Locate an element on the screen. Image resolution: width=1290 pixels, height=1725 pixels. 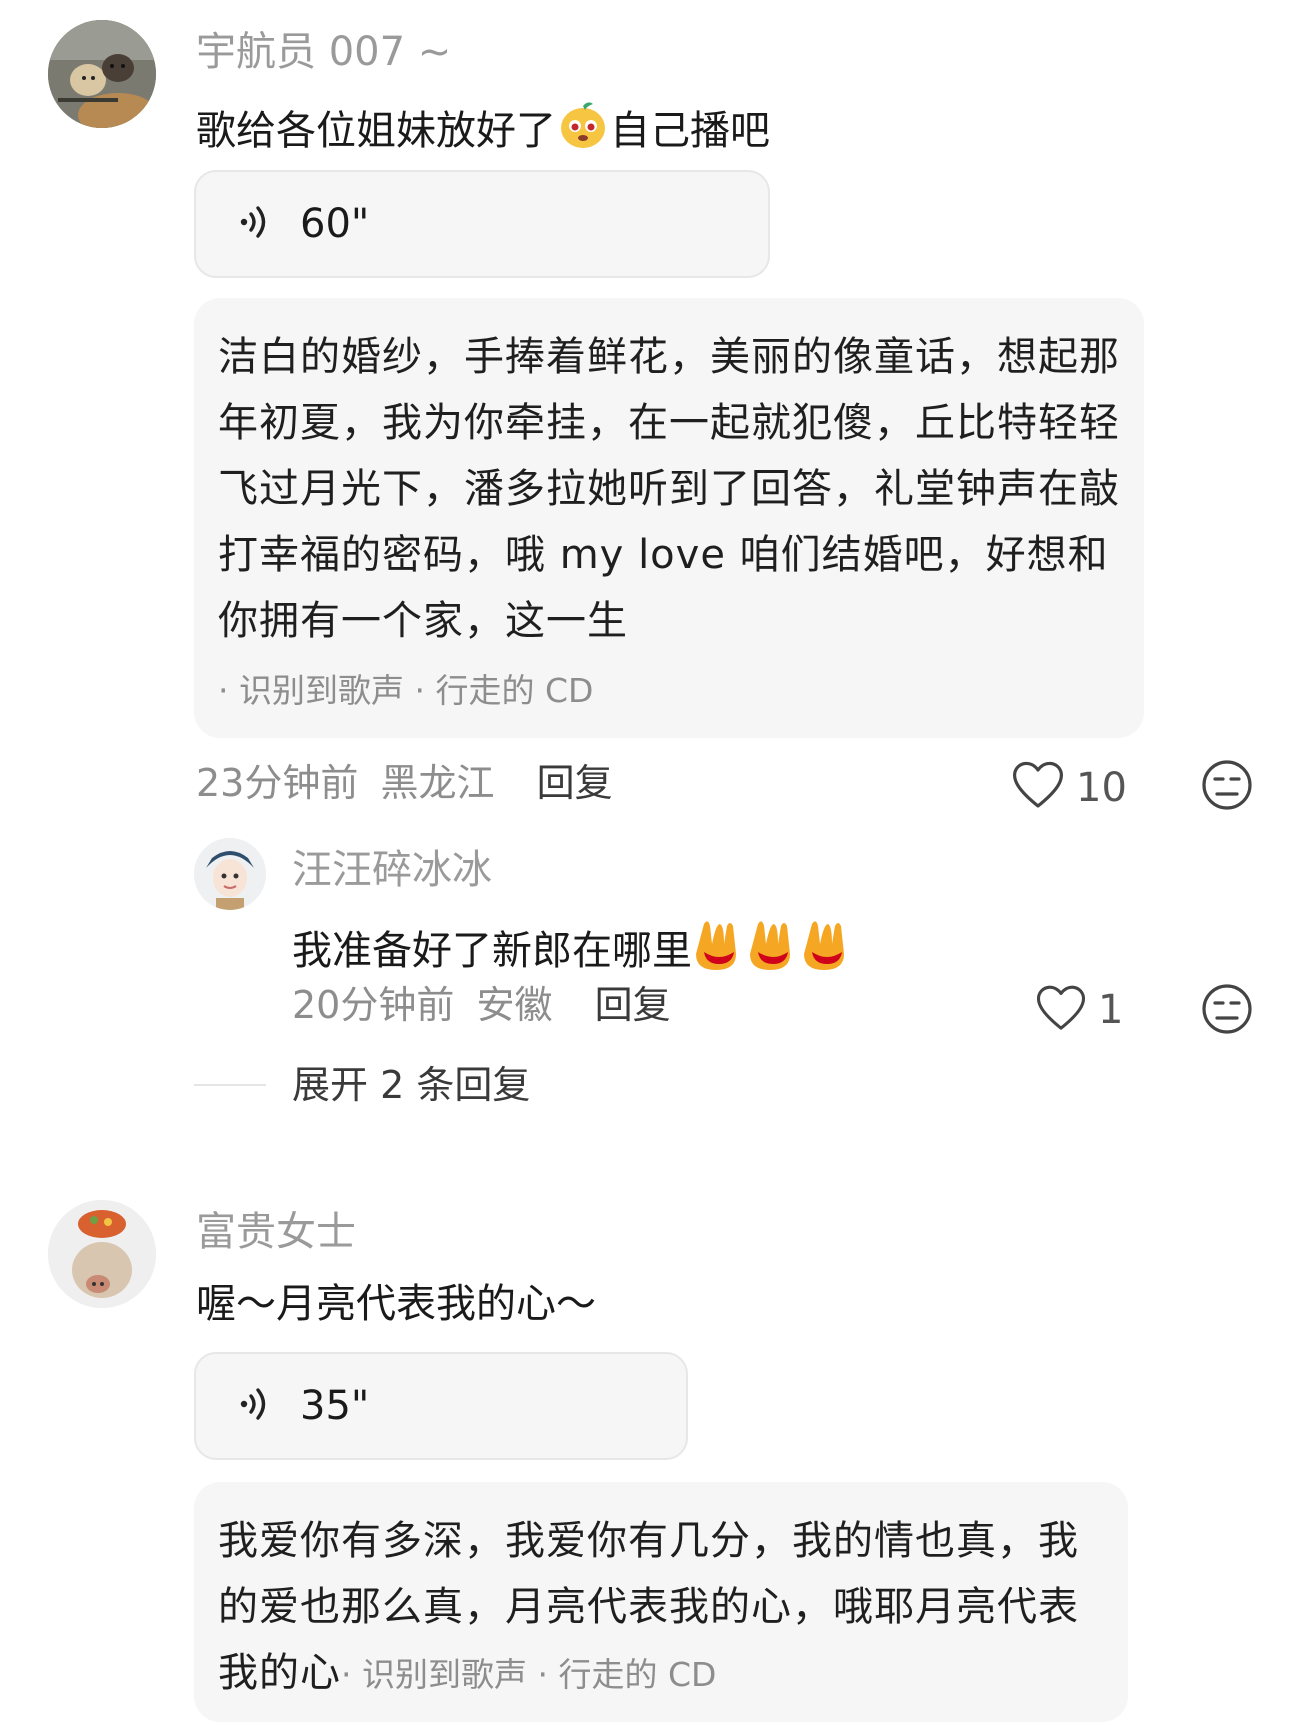
reply-text: 我准备好了新郎在哪里 is located at coordinates (573, 947).